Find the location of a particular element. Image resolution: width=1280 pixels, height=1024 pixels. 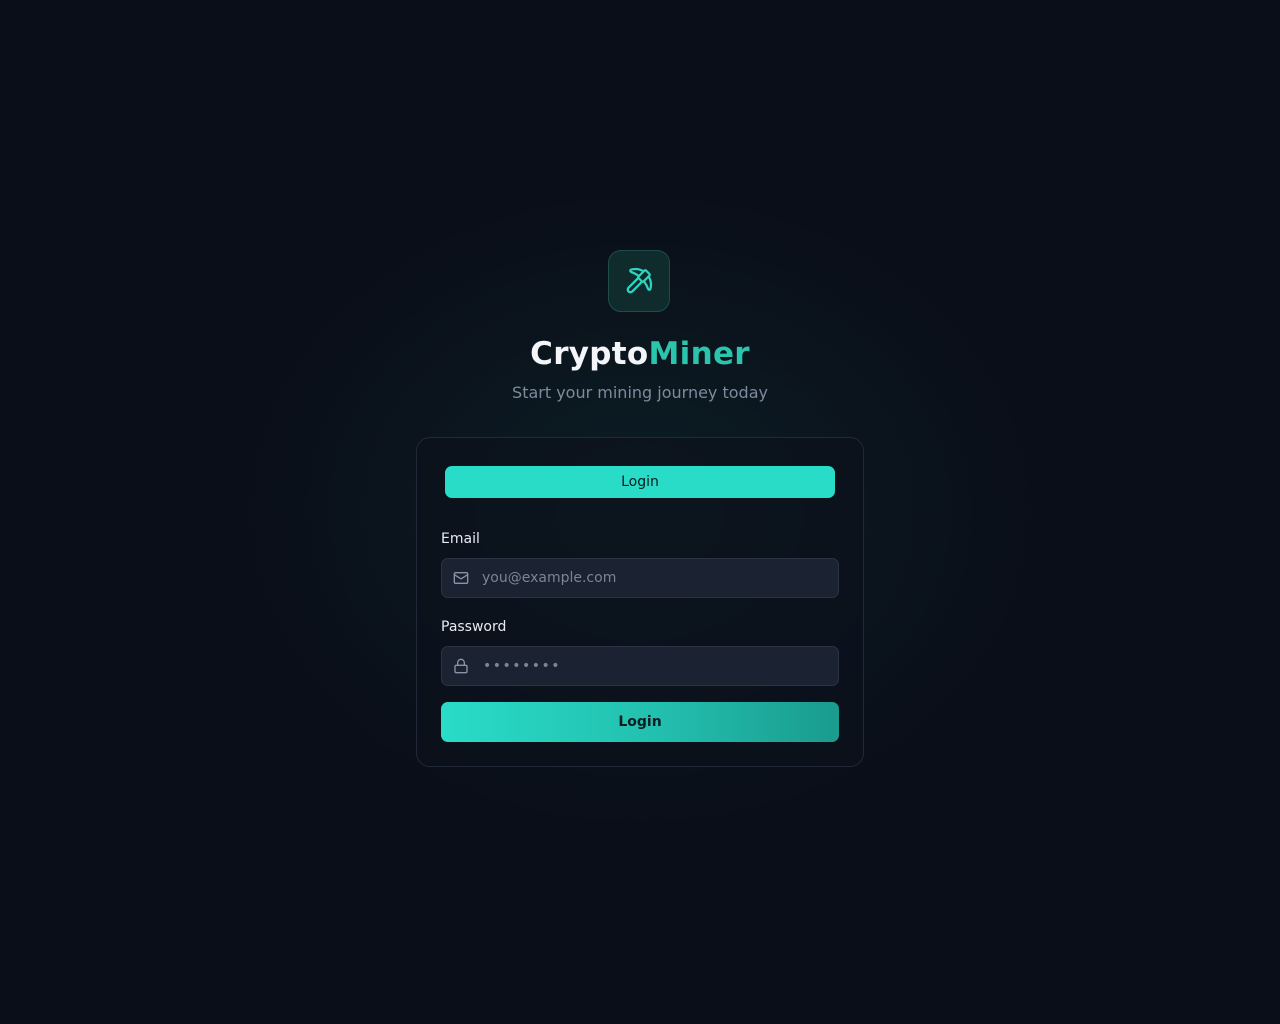

app-title-part1: Crypto is located at coordinates (589, 354).